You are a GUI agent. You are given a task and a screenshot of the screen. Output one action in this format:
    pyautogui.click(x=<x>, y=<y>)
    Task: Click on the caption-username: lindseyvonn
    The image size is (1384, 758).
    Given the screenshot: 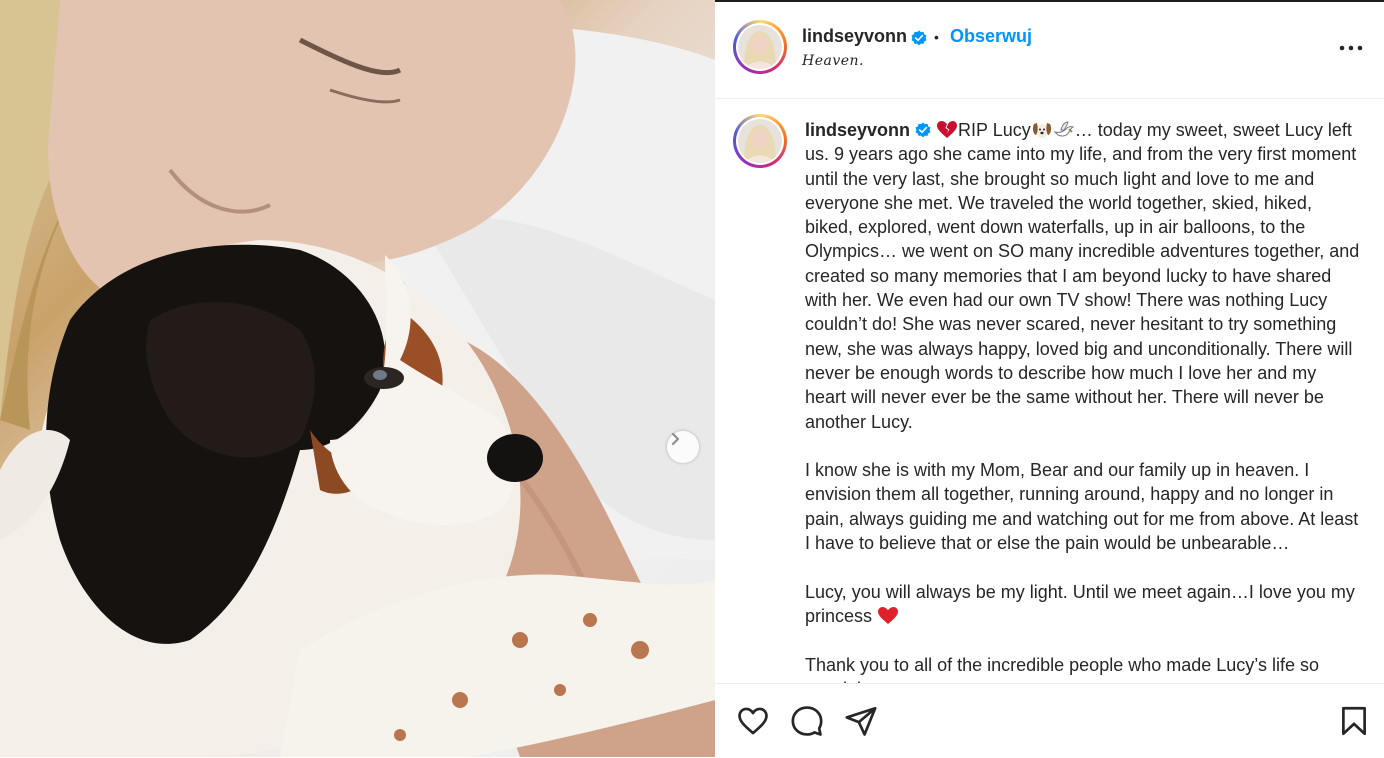 What is the action you would take?
    pyautogui.click(x=857, y=130)
    